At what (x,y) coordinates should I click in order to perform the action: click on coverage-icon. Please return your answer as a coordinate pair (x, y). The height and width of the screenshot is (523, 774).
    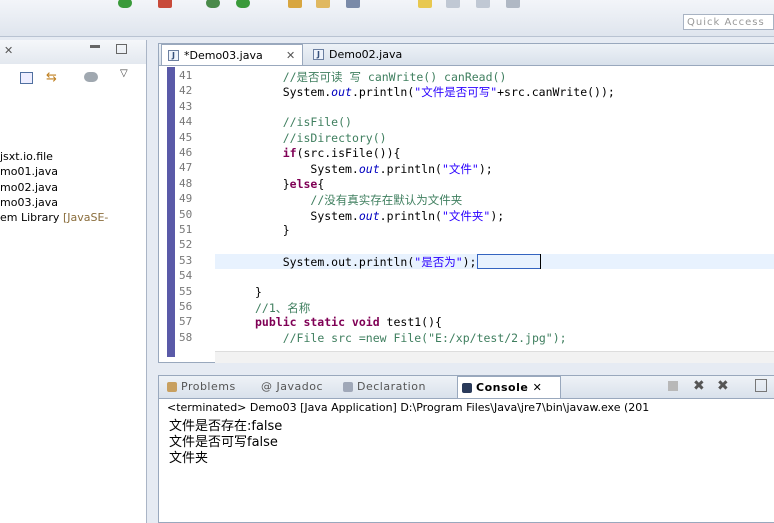
    Looking at the image, I should click on (243, 4).